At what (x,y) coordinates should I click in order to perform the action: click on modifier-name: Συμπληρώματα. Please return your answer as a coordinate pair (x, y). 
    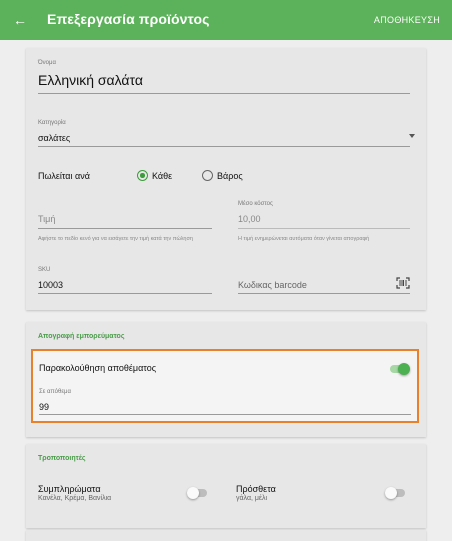
    Looking at the image, I should click on (69, 489).